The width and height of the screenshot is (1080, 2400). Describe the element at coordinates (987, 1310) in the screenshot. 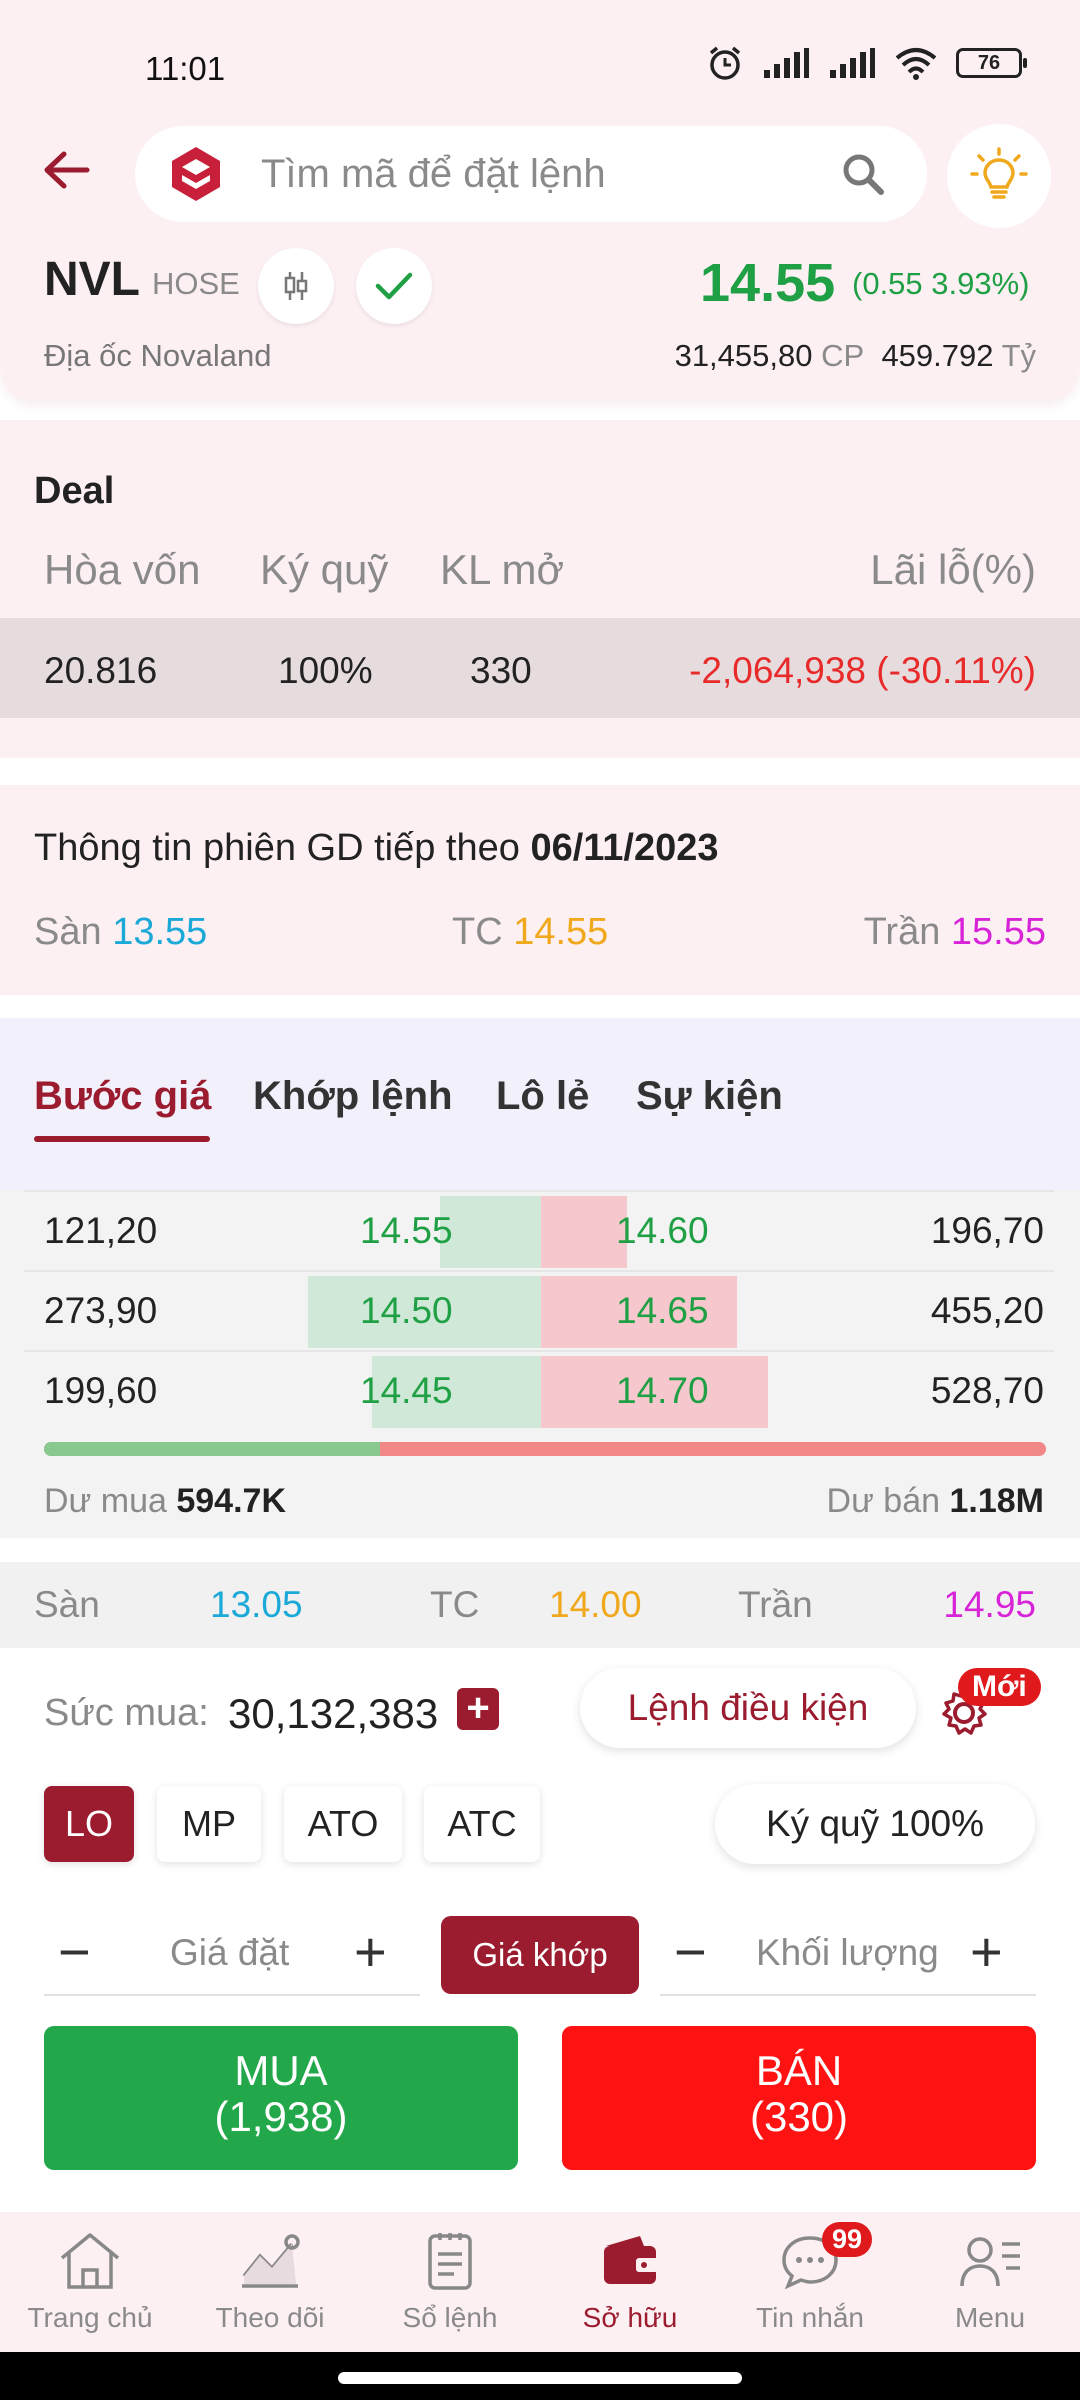

I see `ask-volume: 455,20` at that location.